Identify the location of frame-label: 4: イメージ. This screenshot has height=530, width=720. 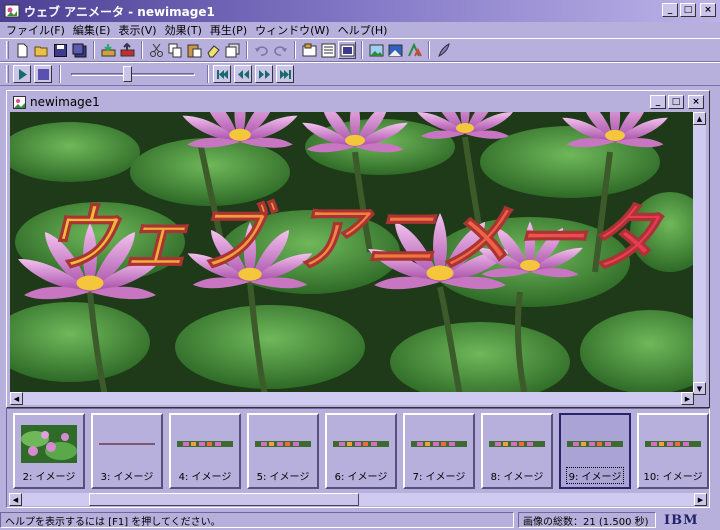
(205, 477).